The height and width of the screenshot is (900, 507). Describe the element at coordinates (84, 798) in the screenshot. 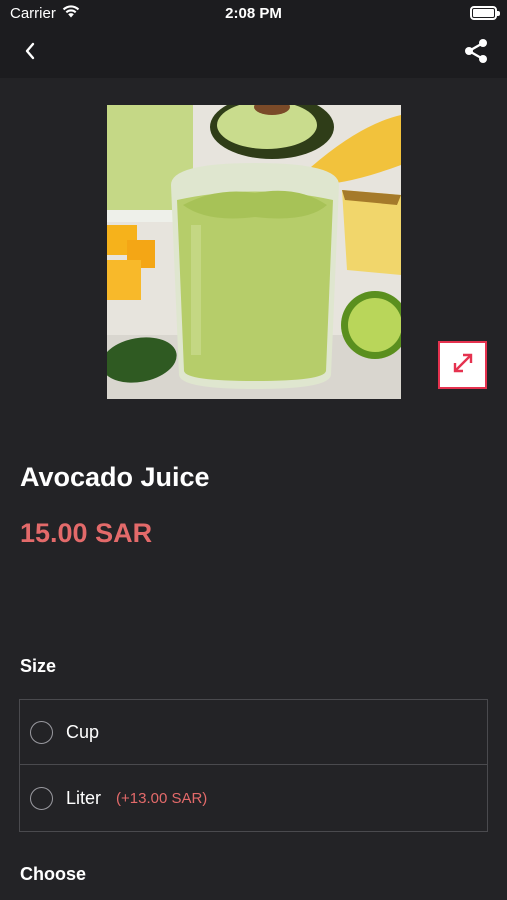

I see `option-label: Liter` at that location.